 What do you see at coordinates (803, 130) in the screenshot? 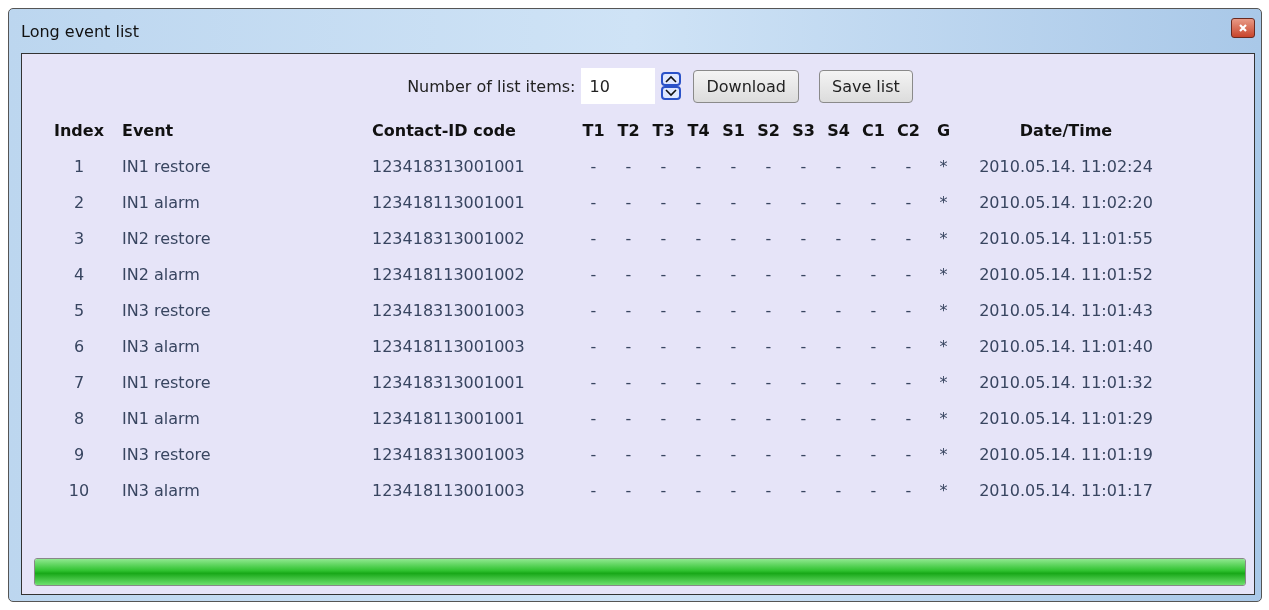
I see `column-header: S3` at bounding box center [803, 130].